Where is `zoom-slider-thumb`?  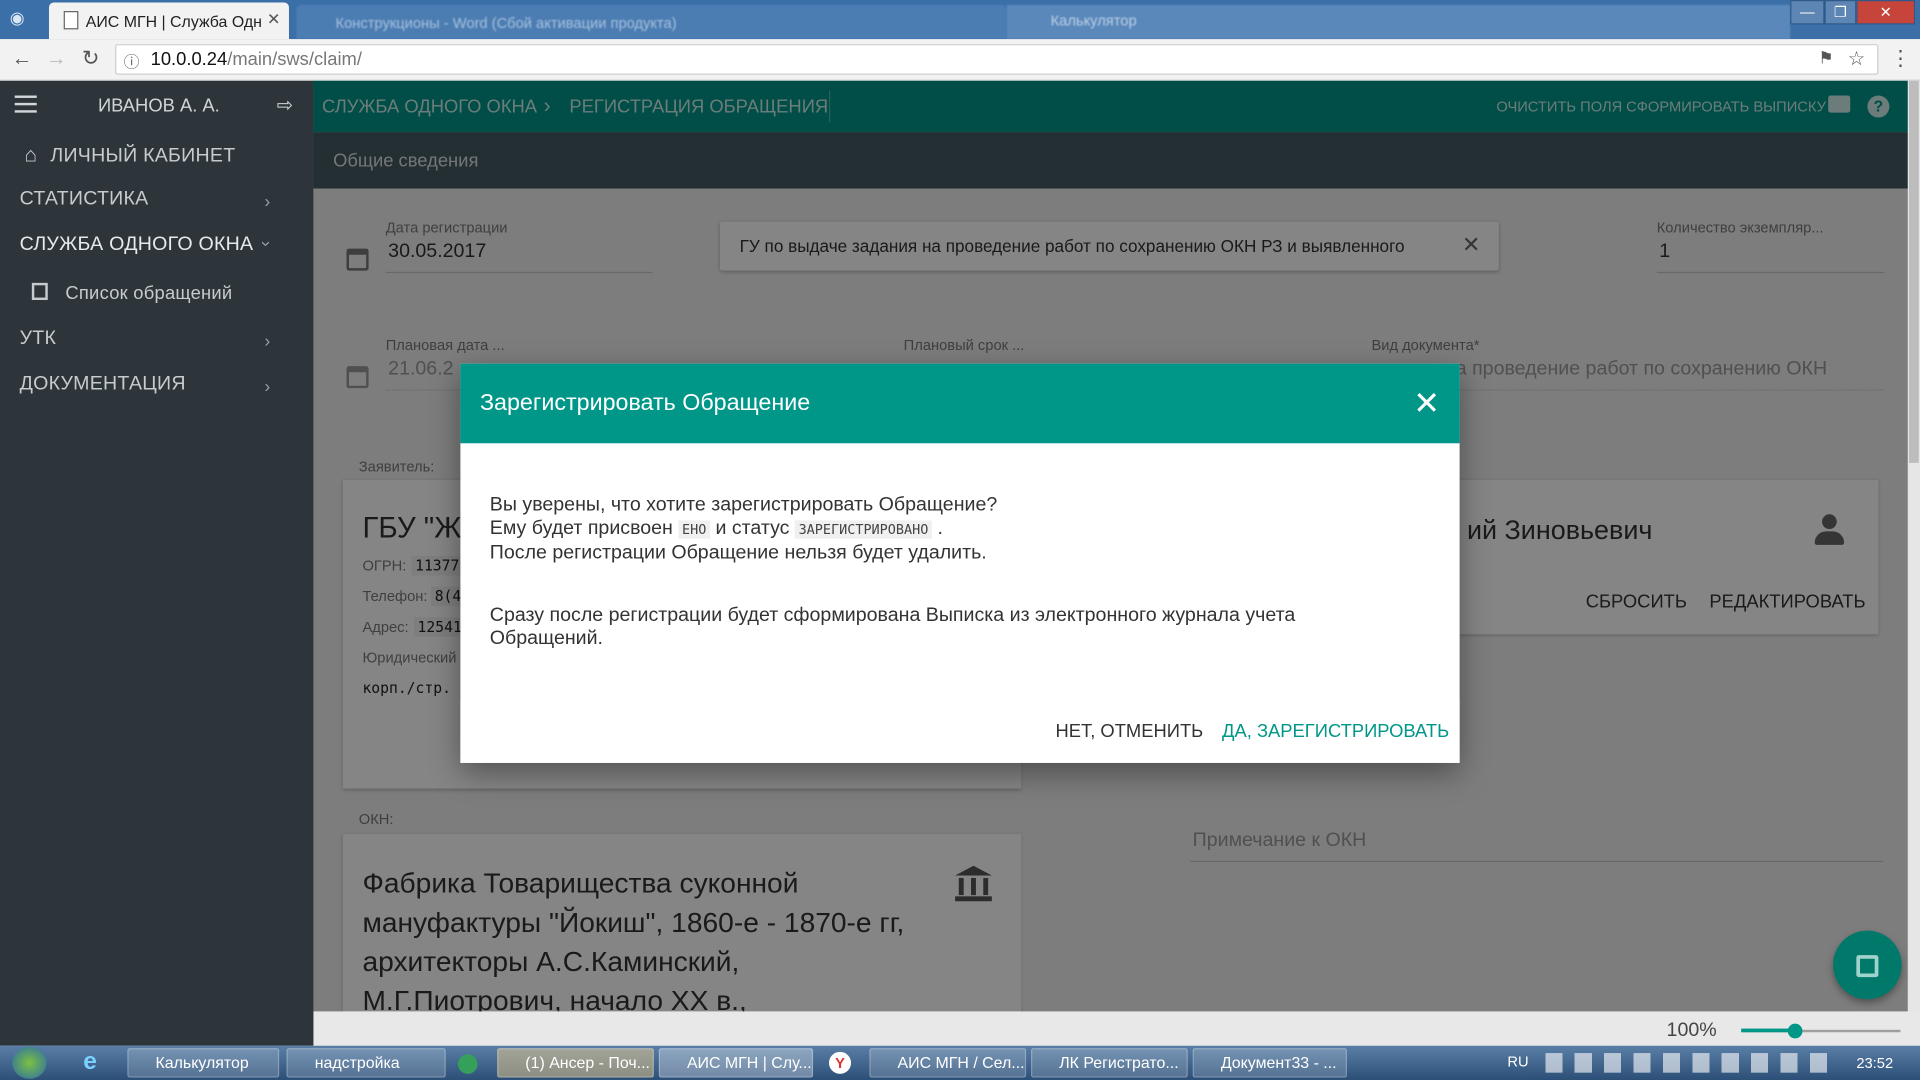 zoom-slider-thumb is located at coordinates (1795, 1031).